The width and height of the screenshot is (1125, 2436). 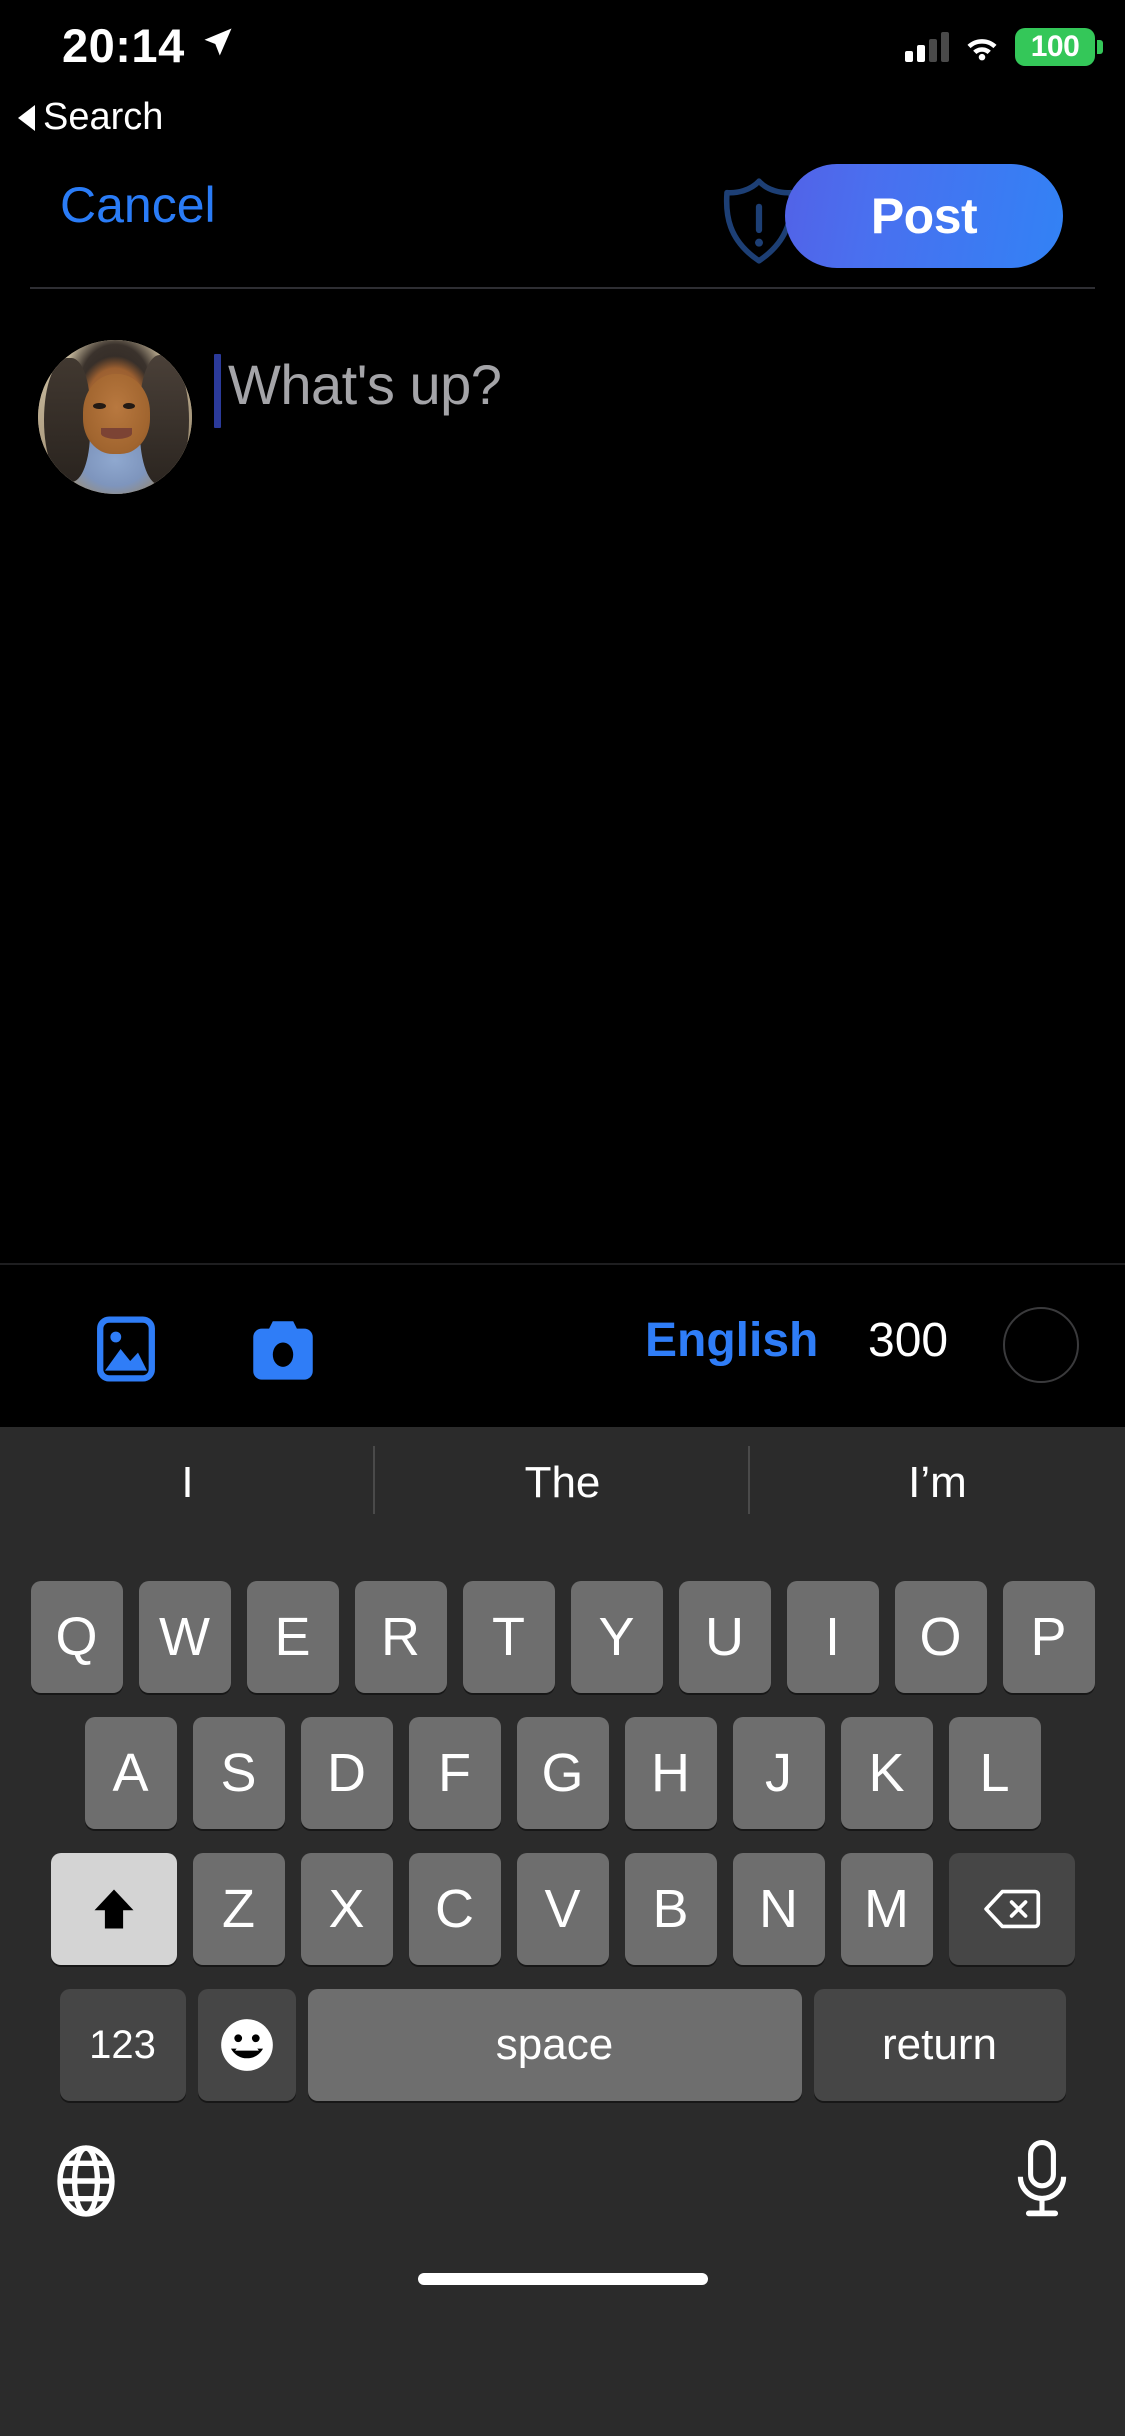 What do you see at coordinates (76, 1637) in the screenshot?
I see `key-q: Q` at bounding box center [76, 1637].